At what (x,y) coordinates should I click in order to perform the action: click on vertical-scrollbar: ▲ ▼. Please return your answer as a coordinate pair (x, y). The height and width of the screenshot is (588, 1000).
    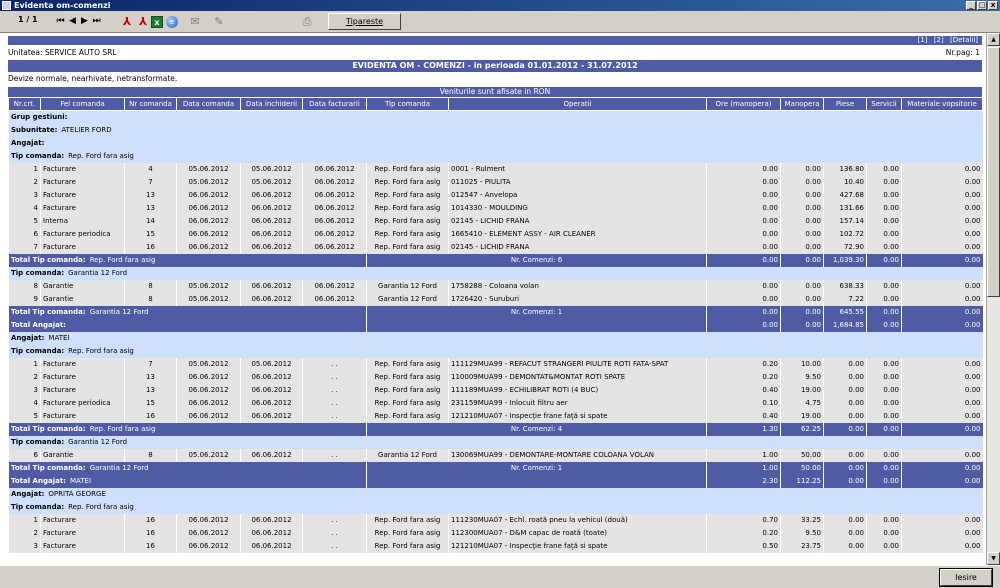
    Looking at the image, I should click on (993, 299).